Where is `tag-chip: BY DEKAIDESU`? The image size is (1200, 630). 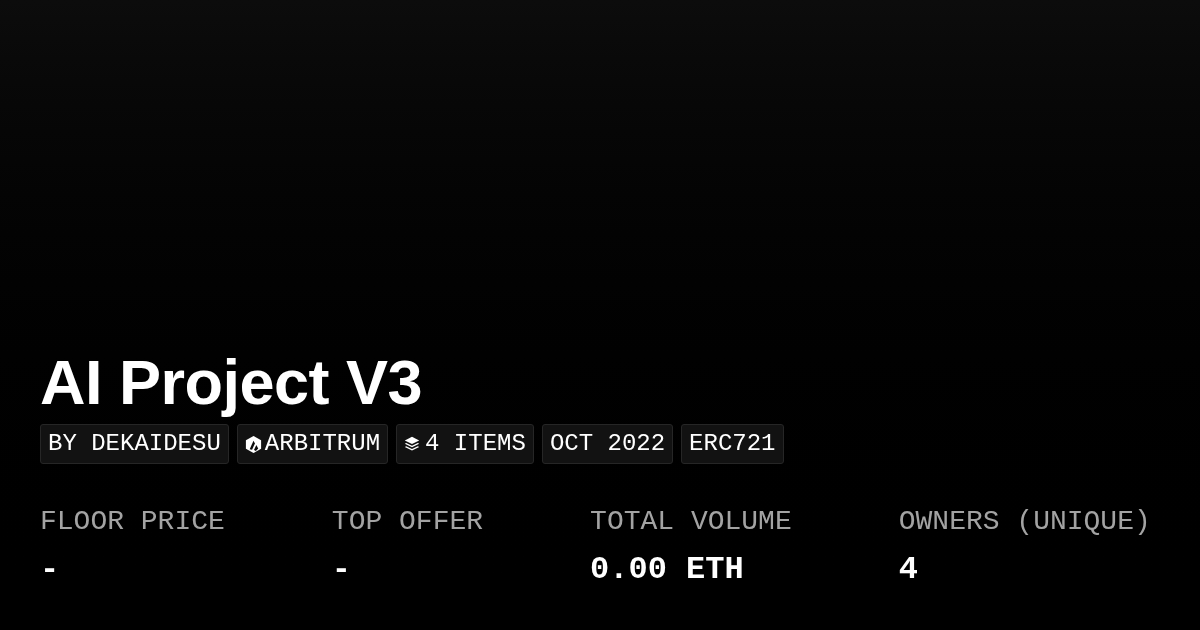 tag-chip: BY DEKAIDESU is located at coordinates (134, 444).